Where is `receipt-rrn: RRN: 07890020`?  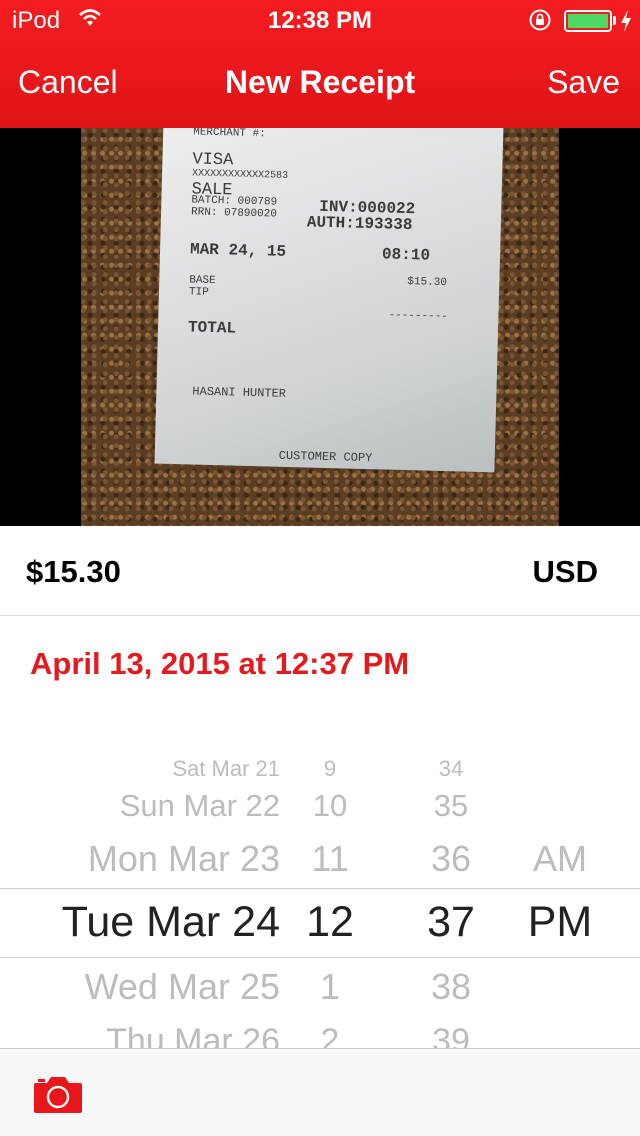
receipt-rrn: RRN: 07890020 is located at coordinates (234, 213).